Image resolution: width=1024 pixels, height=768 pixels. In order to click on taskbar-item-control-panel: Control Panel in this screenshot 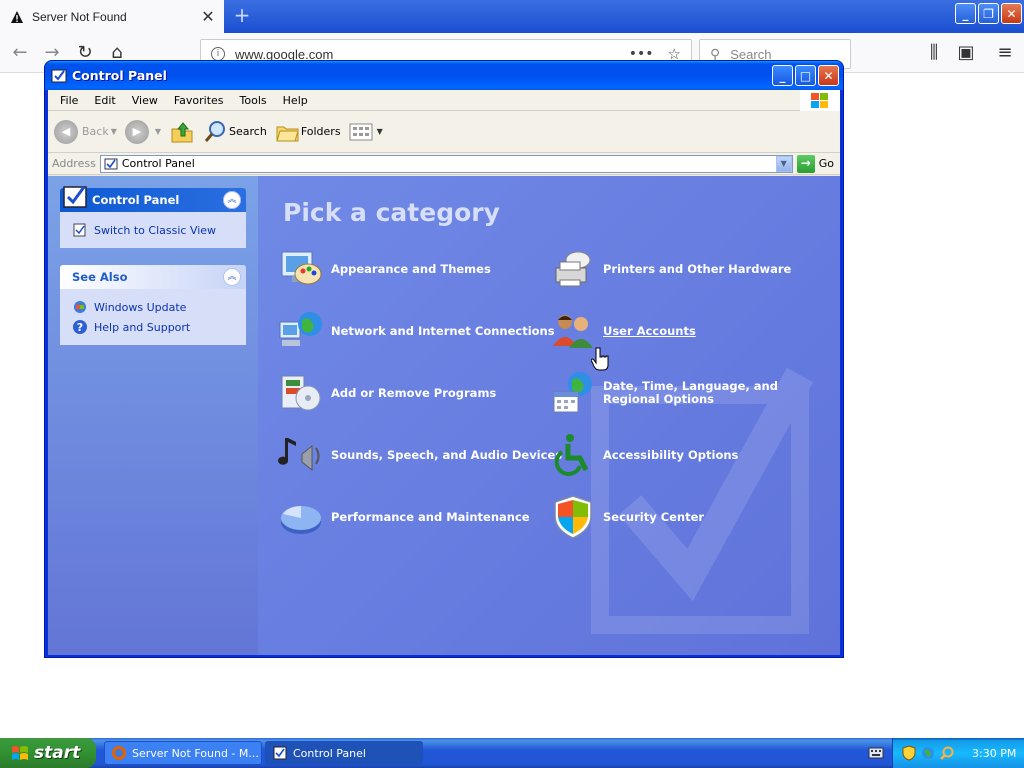, I will do `click(344, 753)`.